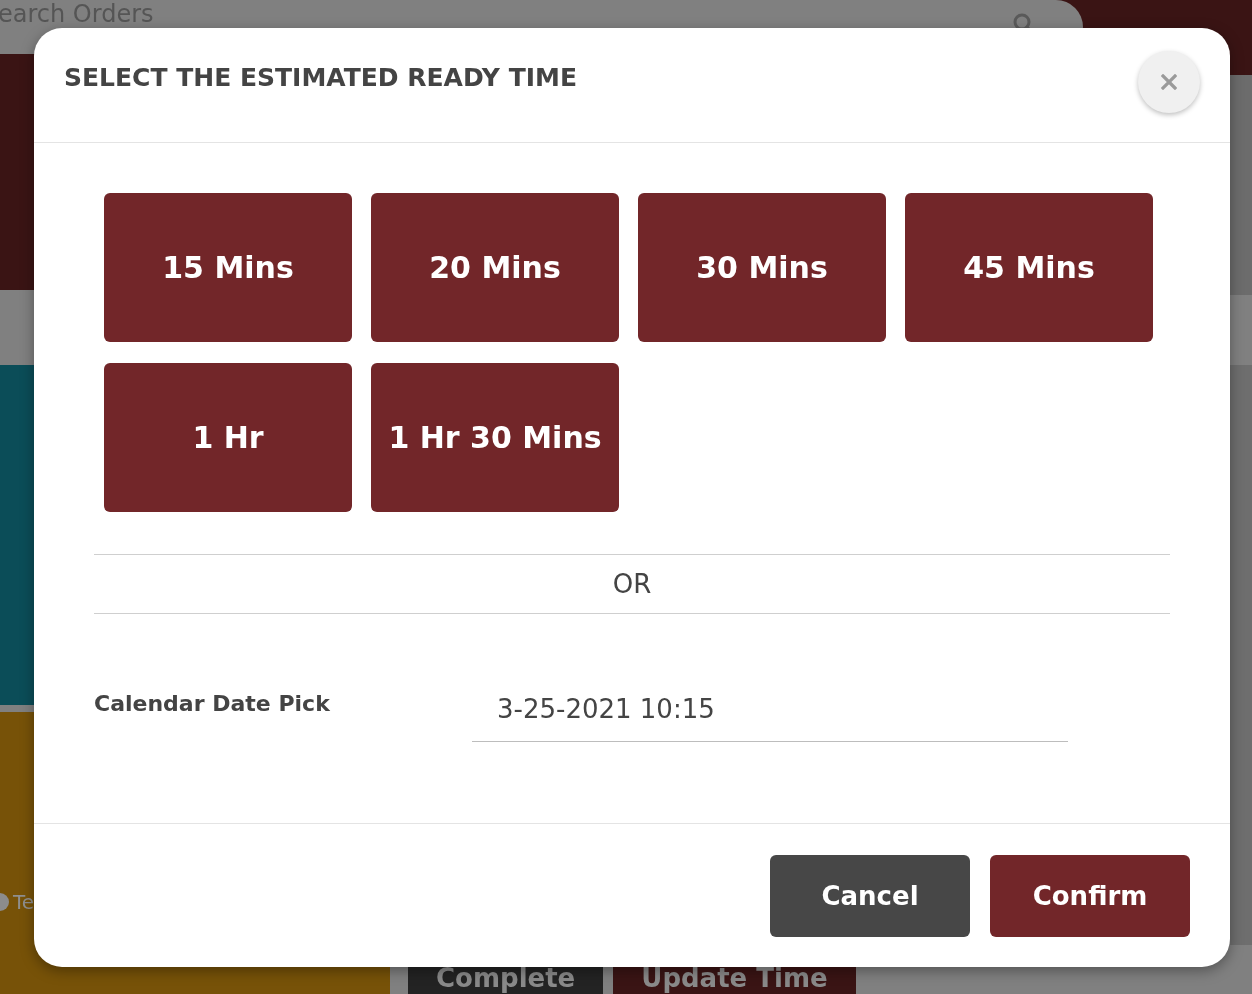  Describe the element at coordinates (1169, 82) in the screenshot. I see `close-icon` at that location.